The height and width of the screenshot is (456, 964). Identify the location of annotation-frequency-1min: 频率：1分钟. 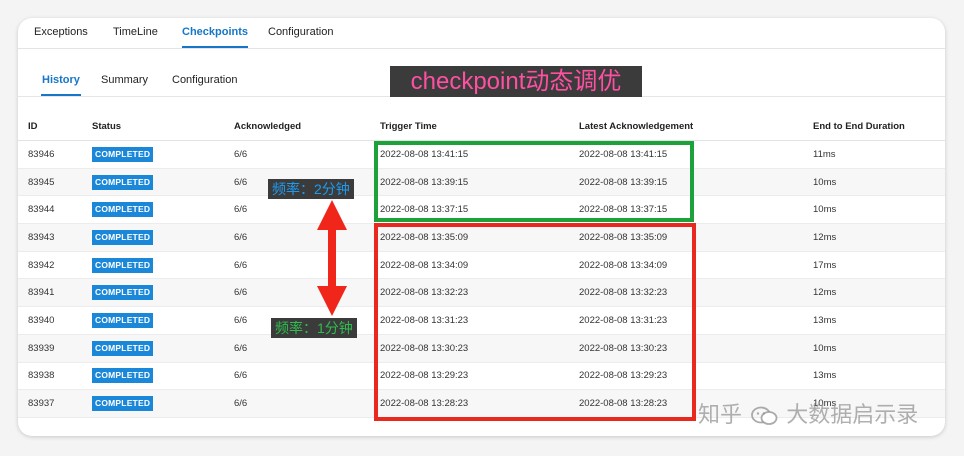
(314, 328).